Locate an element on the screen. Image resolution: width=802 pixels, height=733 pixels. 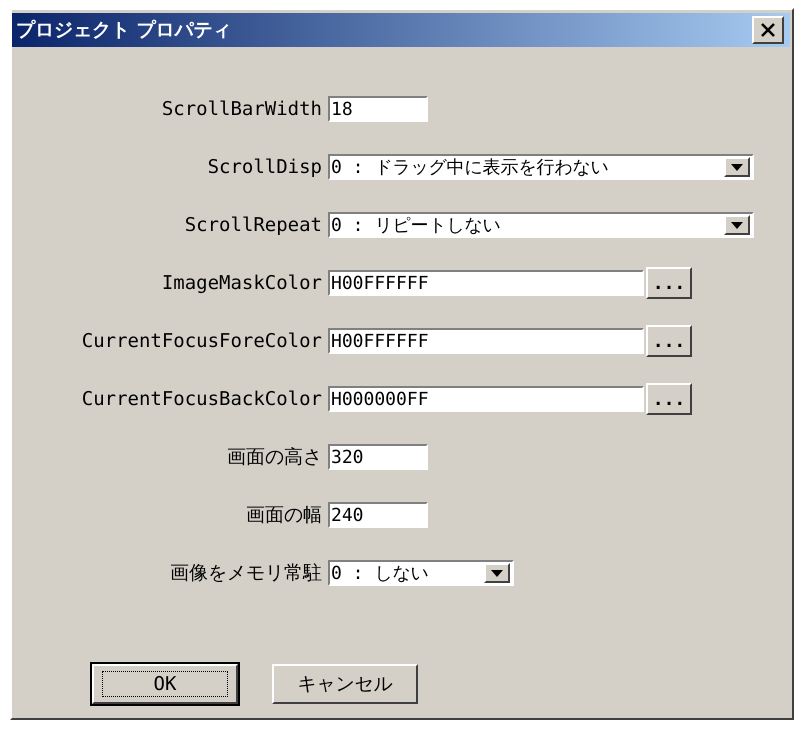
close-button is located at coordinates (768, 30).